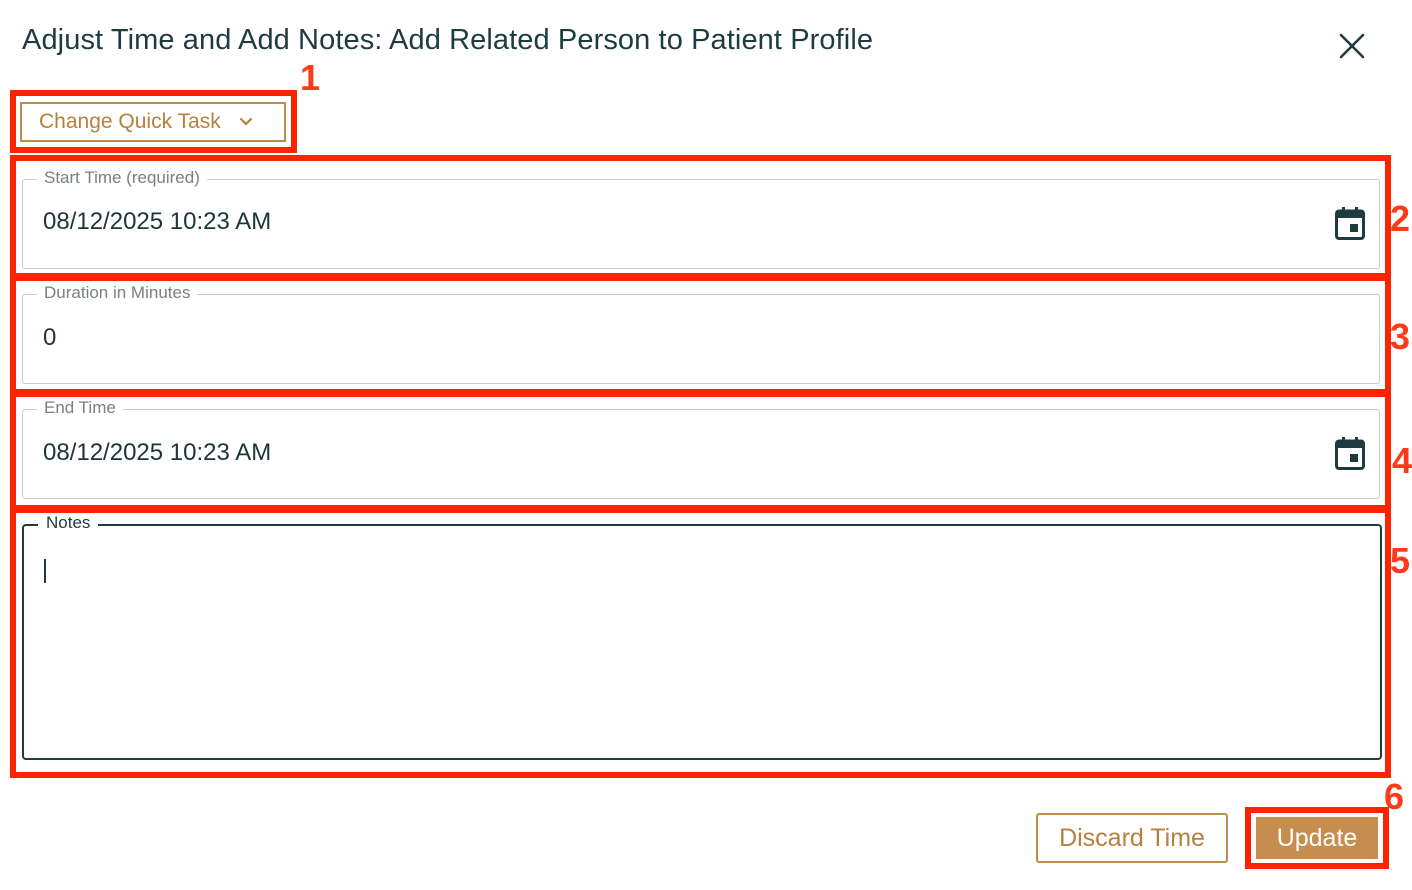 The image size is (1412, 890). Describe the element at coordinates (701, 333) in the screenshot. I see `duration-field: Duration in Minutes 0` at that location.